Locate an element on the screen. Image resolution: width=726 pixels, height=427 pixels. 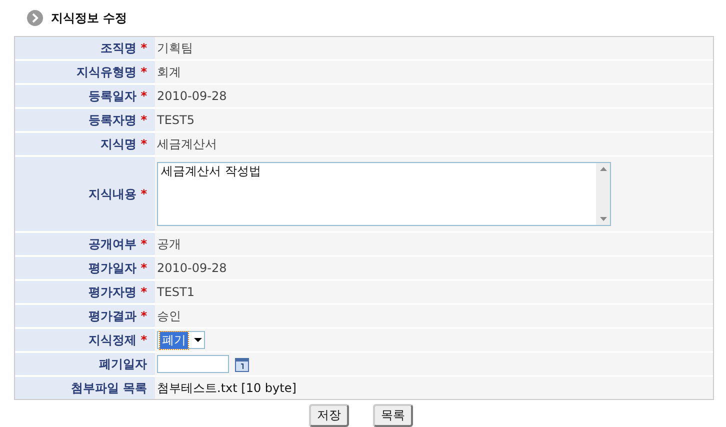
field-label: 지식내용 is located at coordinates (112, 194).